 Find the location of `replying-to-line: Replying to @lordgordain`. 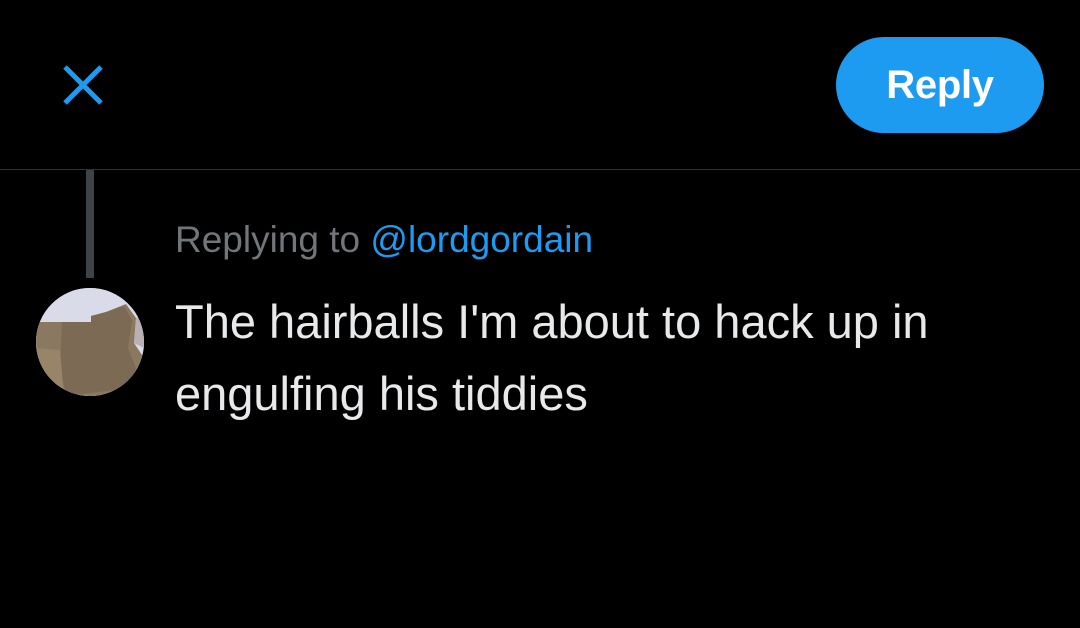

replying-to-line: Replying to @lordgordain is located at coordinates (384, 240).